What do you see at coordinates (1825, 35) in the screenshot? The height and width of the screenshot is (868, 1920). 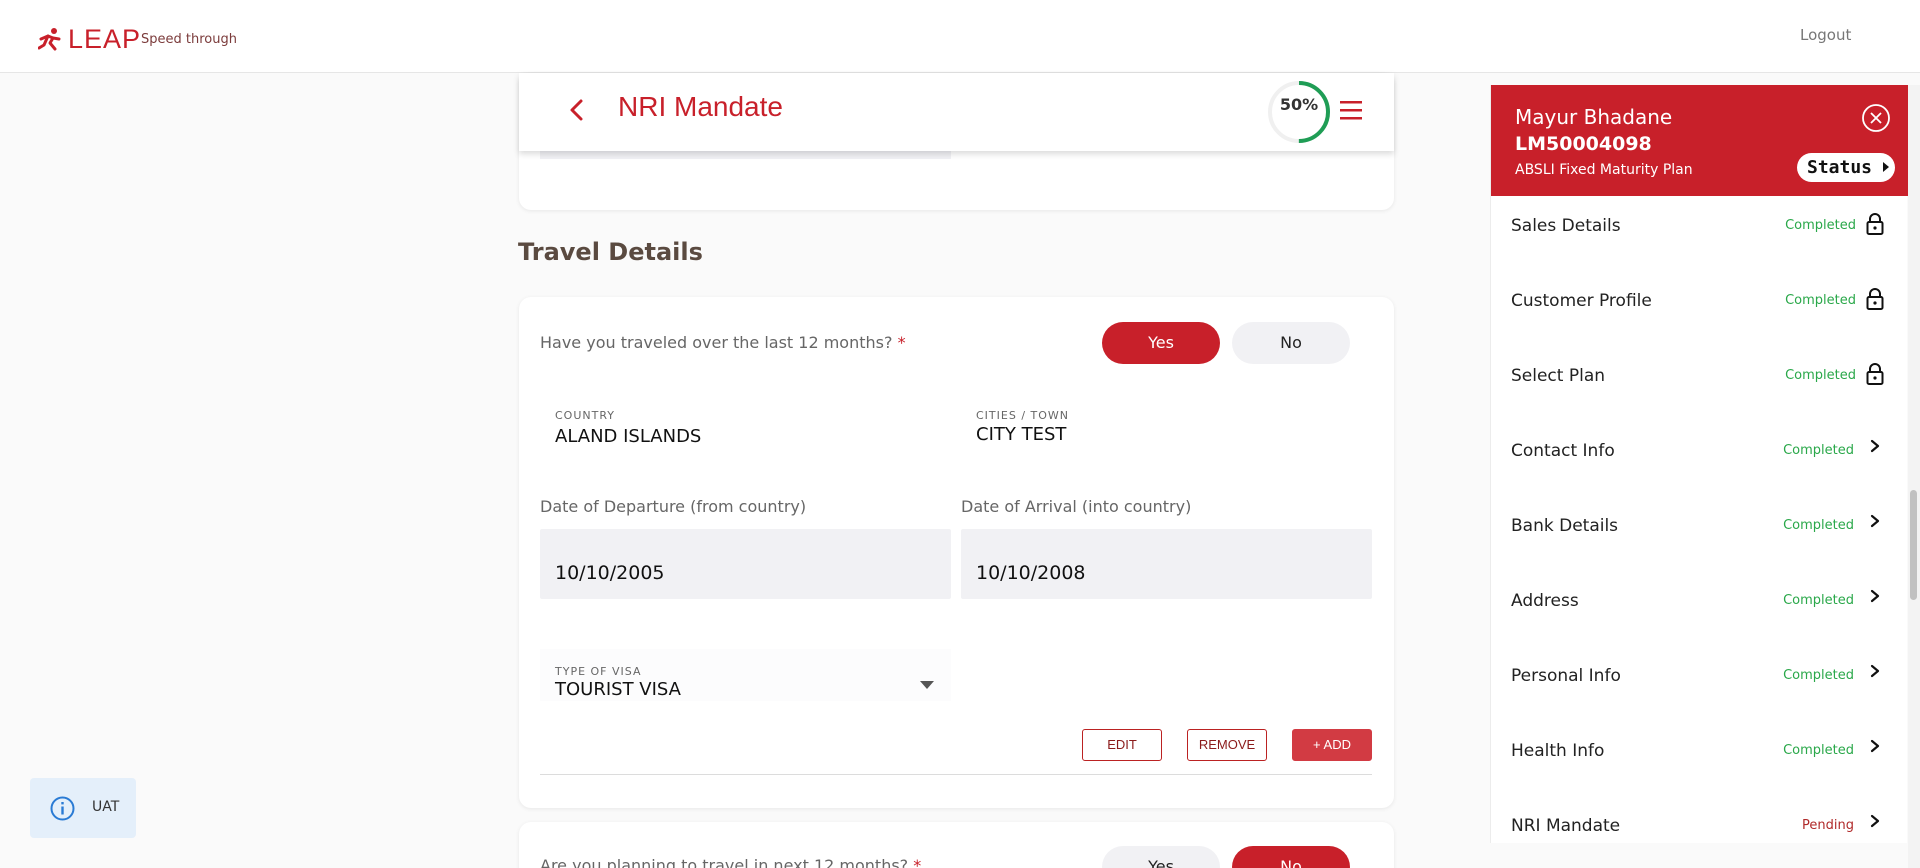 I see `logout-link: Logout` at bounding box center [1825, 35].